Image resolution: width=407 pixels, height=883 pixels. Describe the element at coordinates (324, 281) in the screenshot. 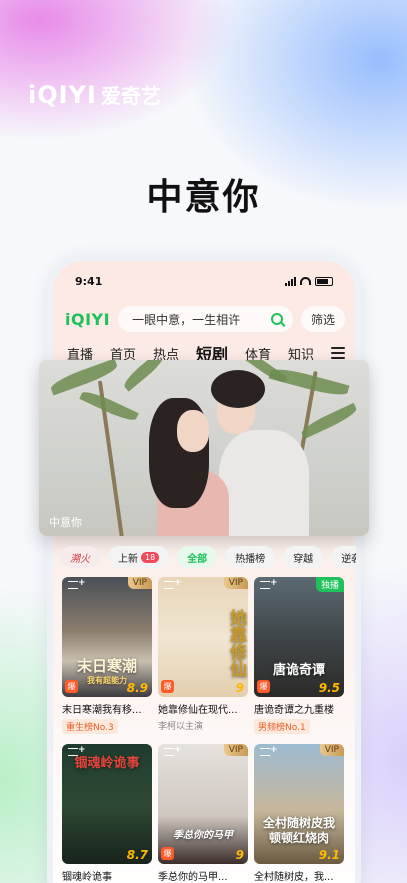

I see `battery-icon` at that location.